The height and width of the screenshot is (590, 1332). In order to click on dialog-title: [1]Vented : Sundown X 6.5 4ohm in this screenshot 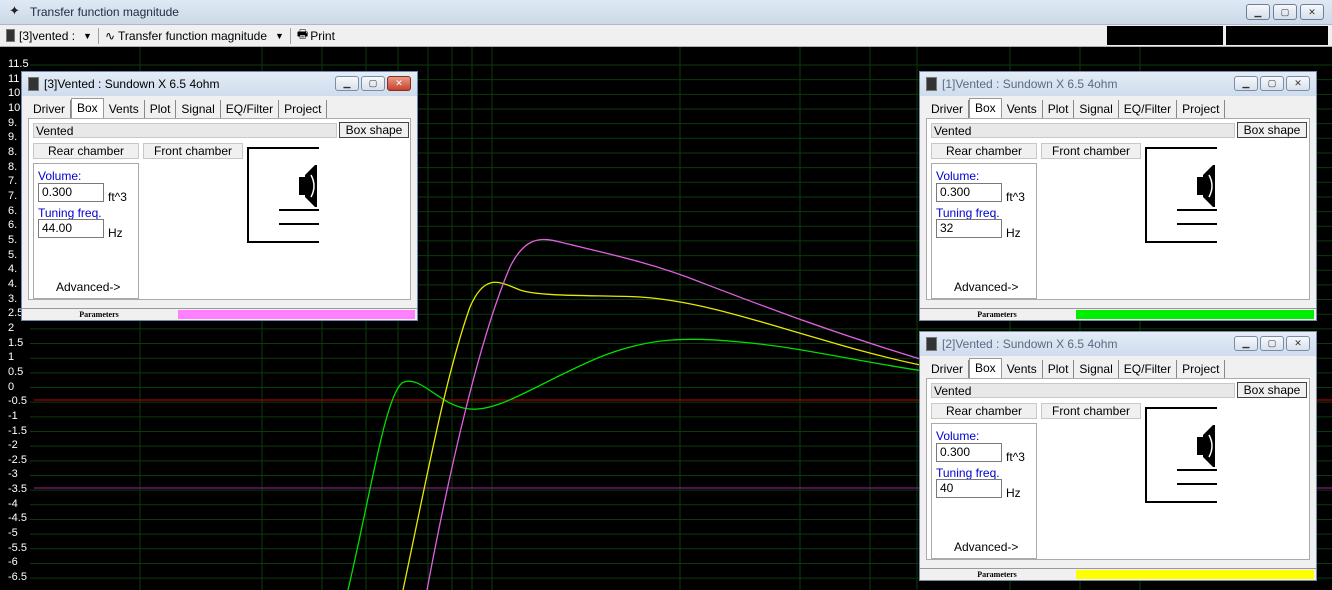, I will do `click(1030, 84)`.